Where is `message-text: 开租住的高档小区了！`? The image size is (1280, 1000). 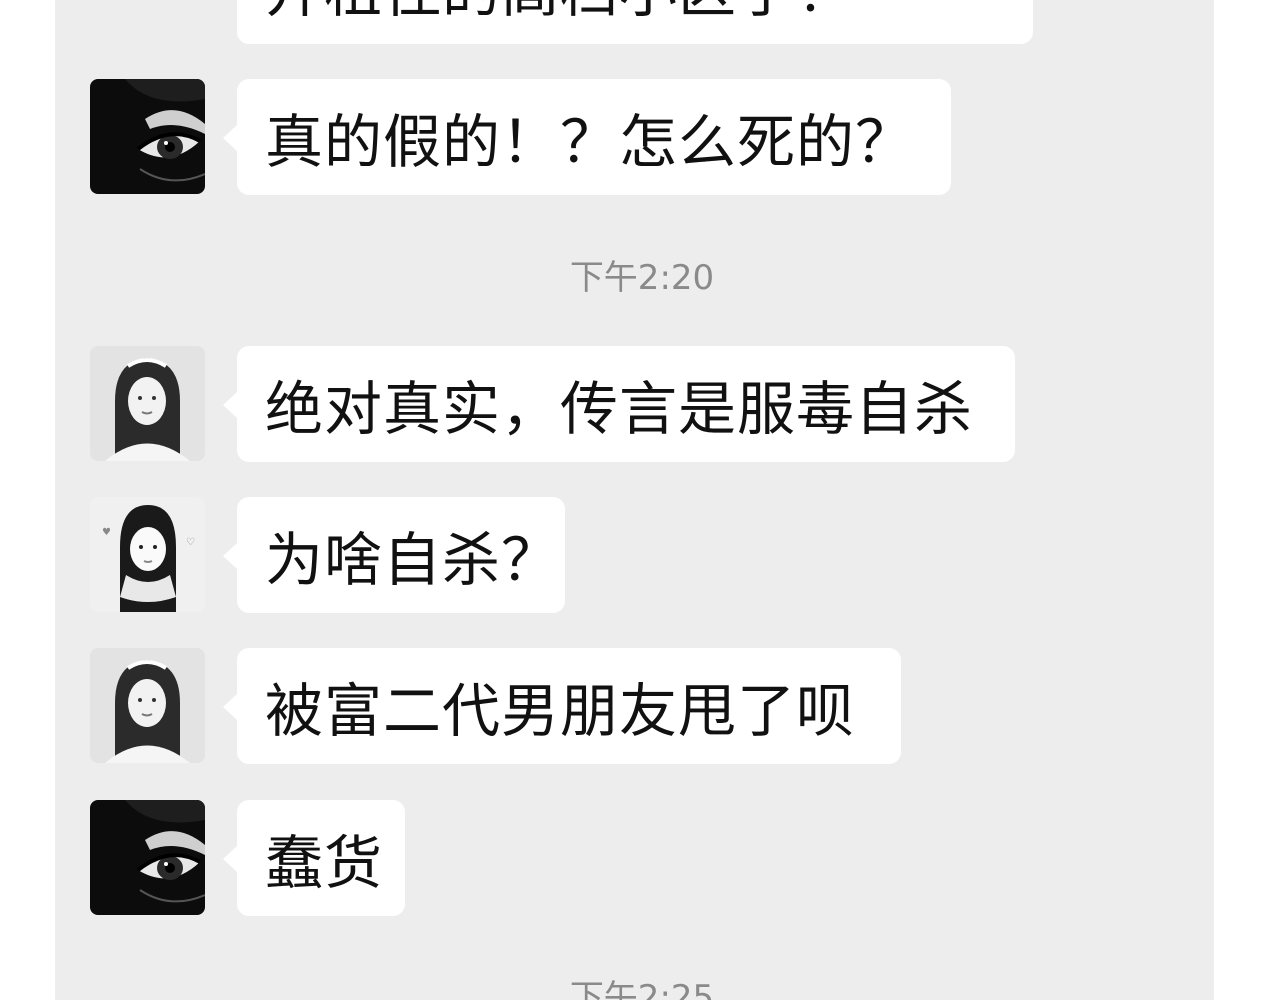
message-text: 开租住的高档小区了！ is located at coordinates (560, 14).